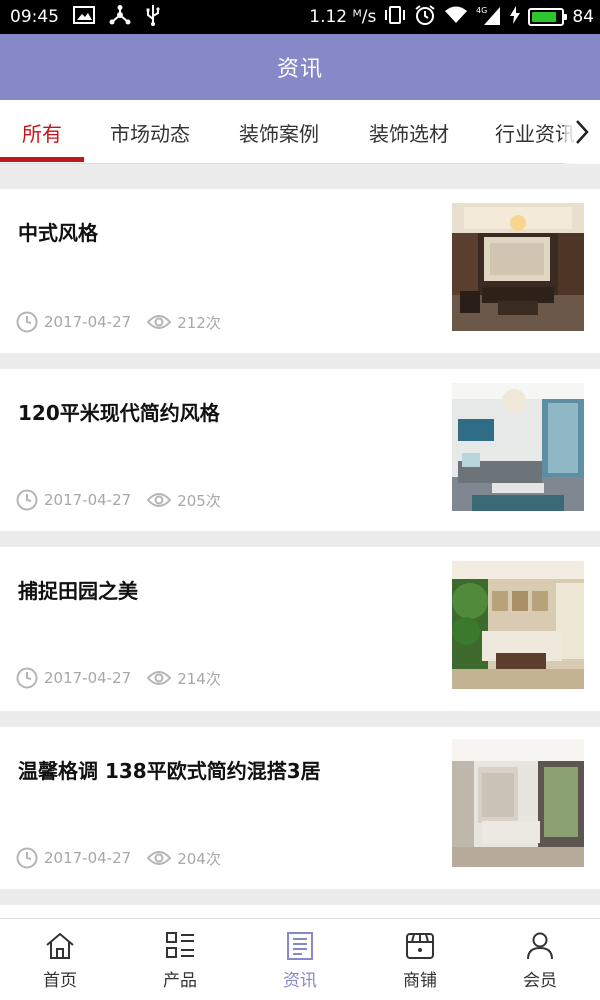  I want to click on news-views: 214次, so click(199, 678).